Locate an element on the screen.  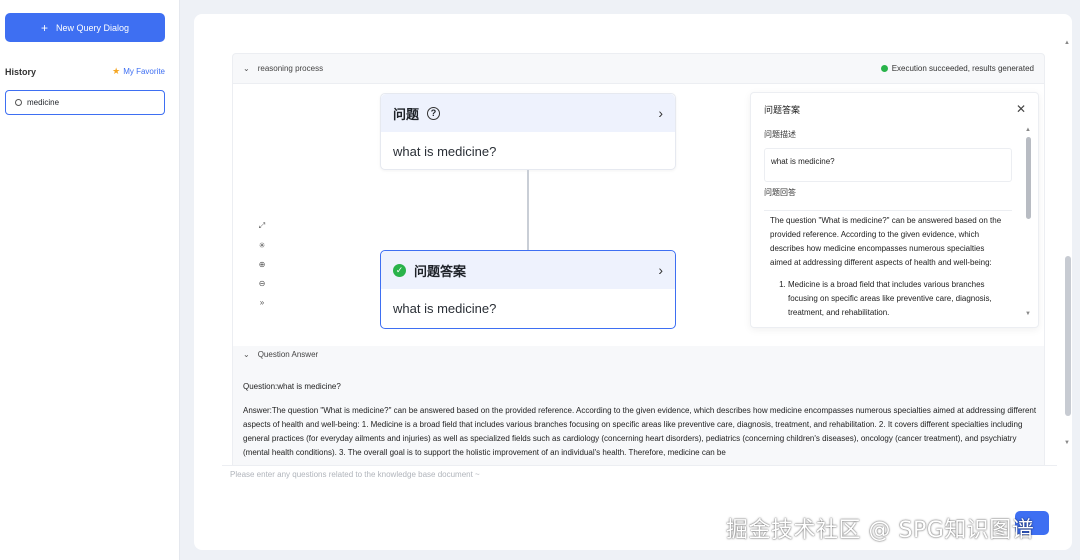
fit-view-icon: ⤢ is located at coordinates (262, 226).